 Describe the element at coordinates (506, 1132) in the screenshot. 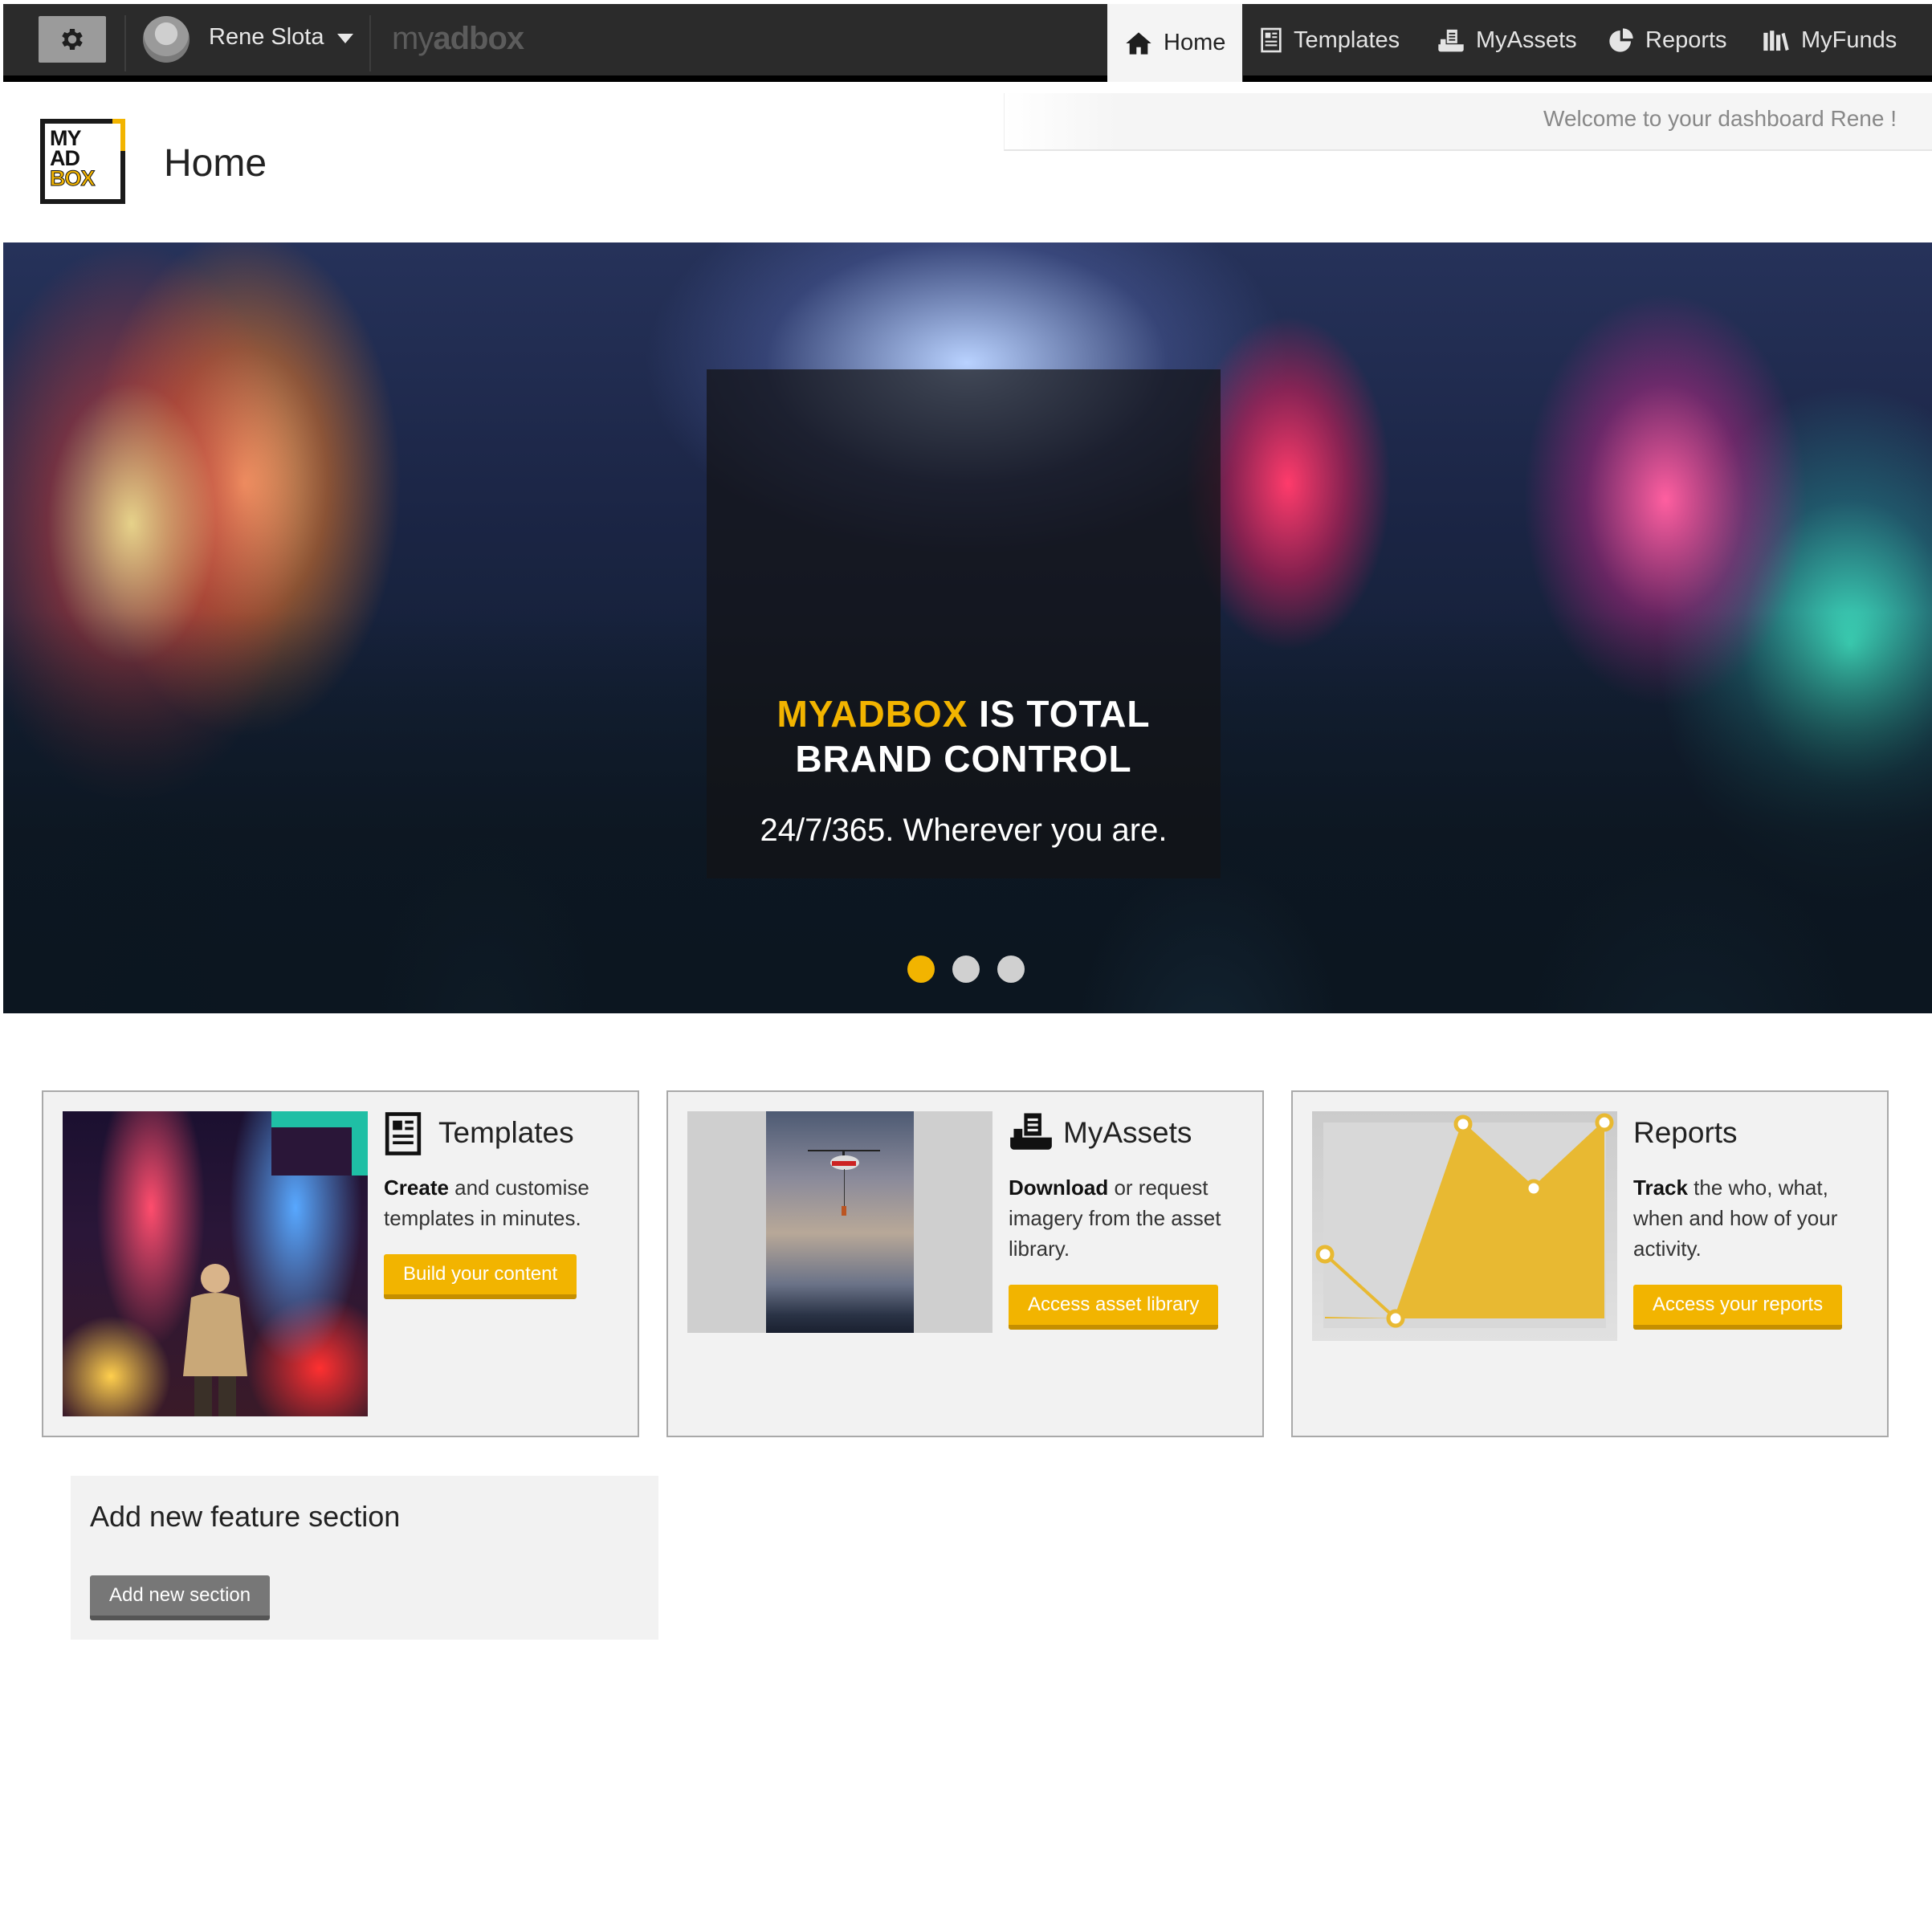

I see `card-title: Templates` at that location.